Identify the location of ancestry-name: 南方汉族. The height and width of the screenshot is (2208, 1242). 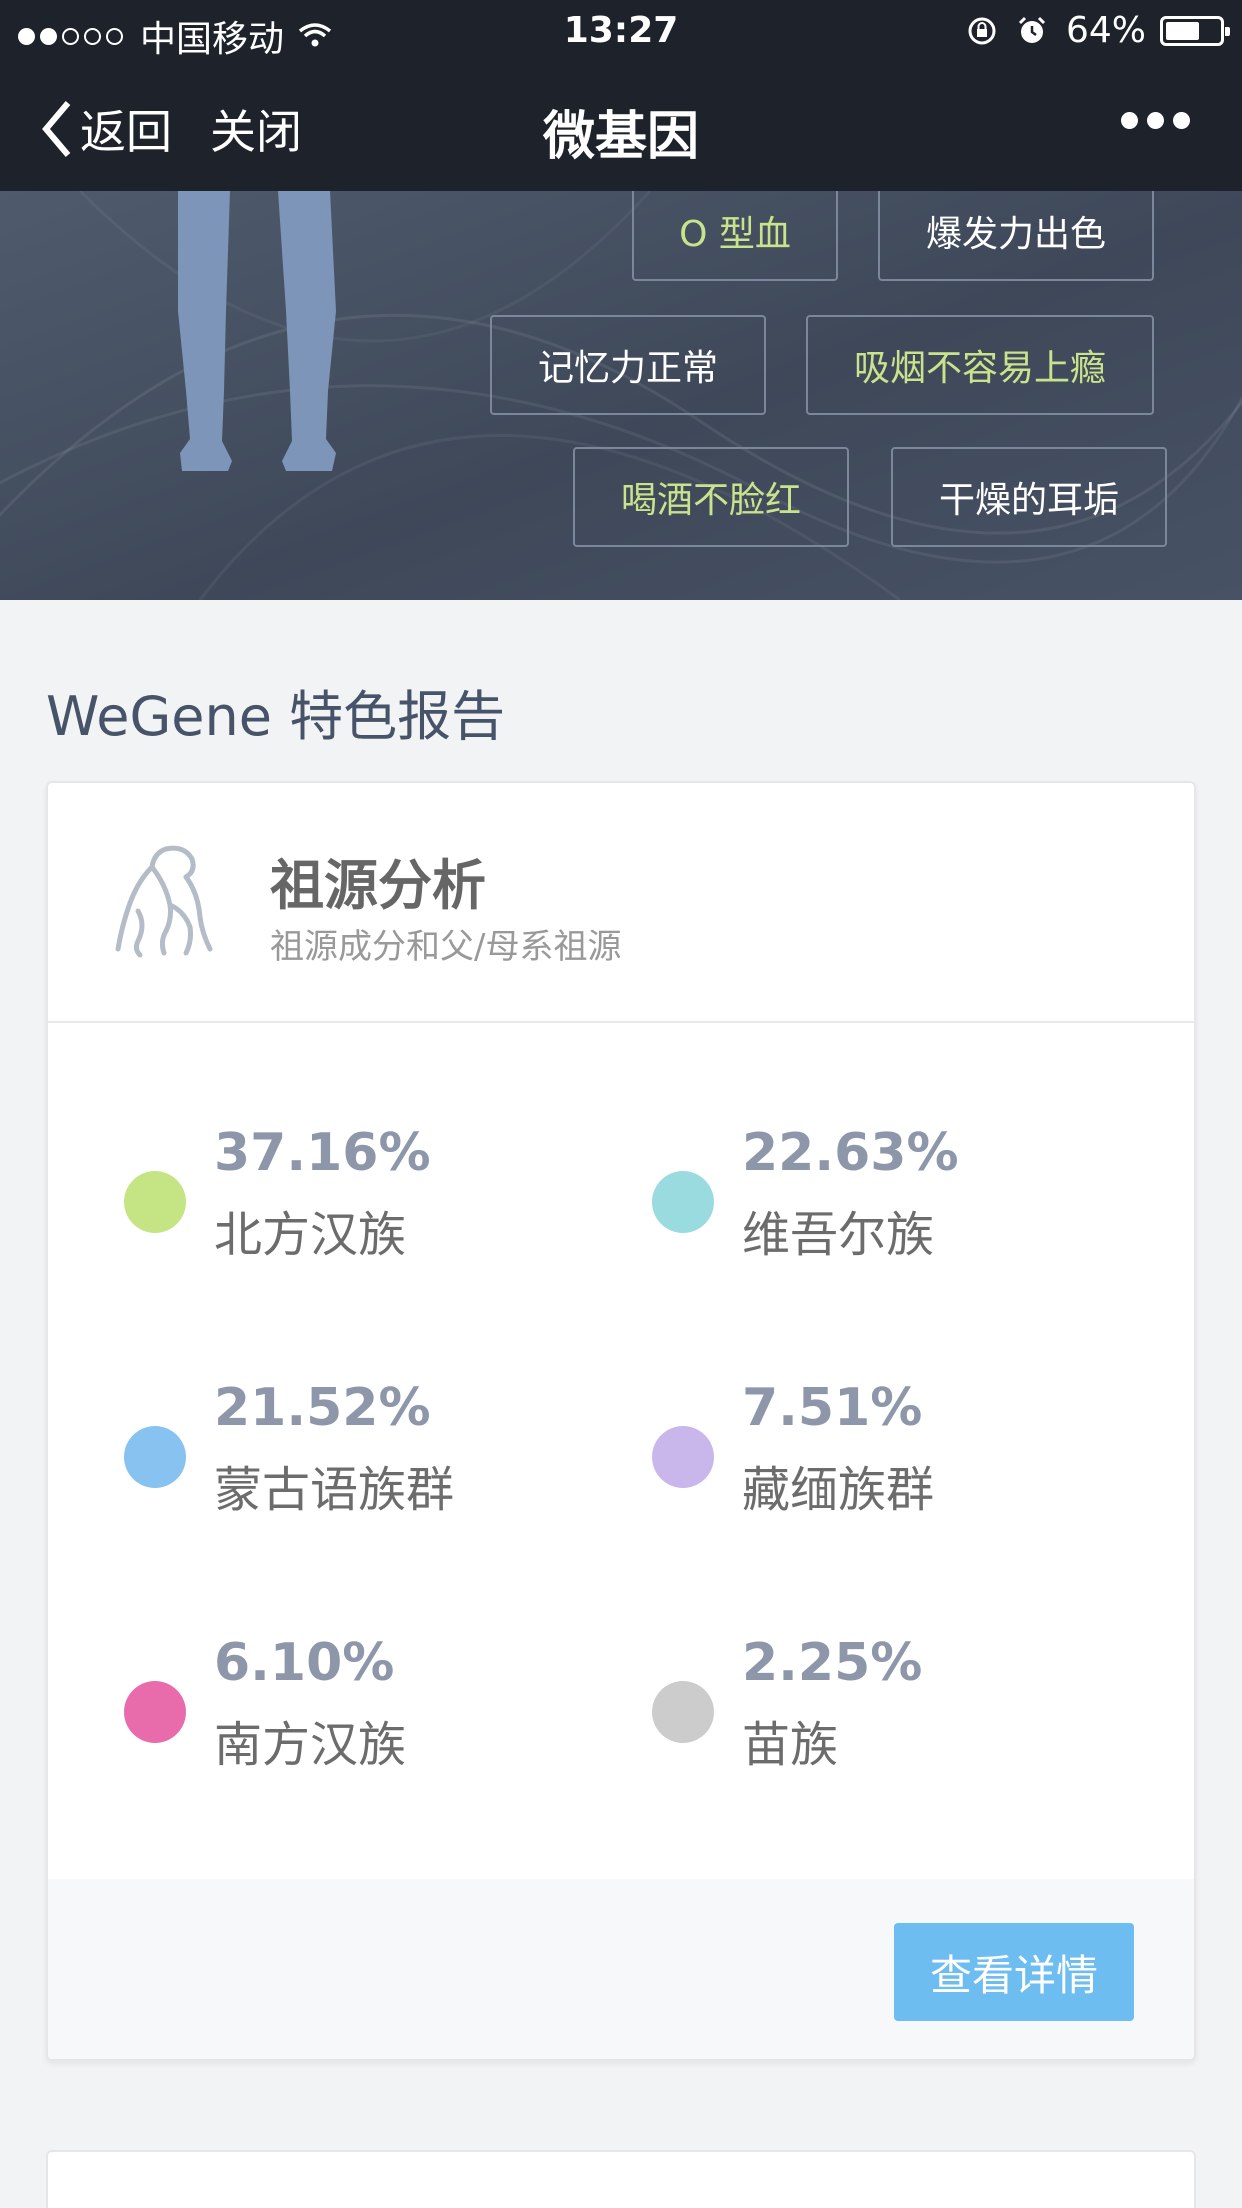
(310, 1745).